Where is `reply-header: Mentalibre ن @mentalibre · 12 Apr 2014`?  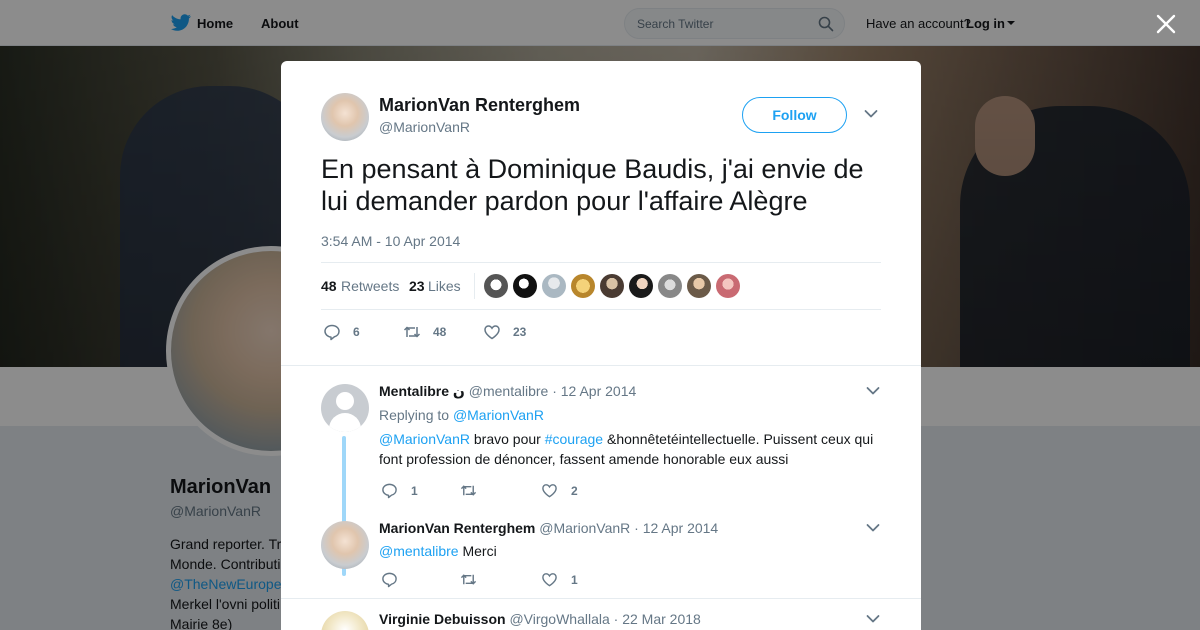 reply-header: Mentalibre ن @mentalibre · 12 Apr 2014 is located at coordinates (507, 391).